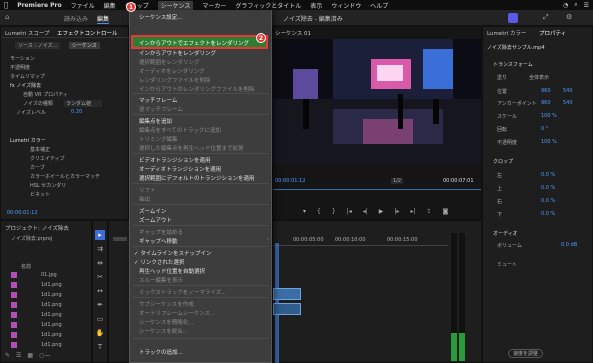 This screenshot has width=593, height=363. Describe the element at coordinates (503, 161) in the screenshot. I see `section-crop: クロップ` at that location.